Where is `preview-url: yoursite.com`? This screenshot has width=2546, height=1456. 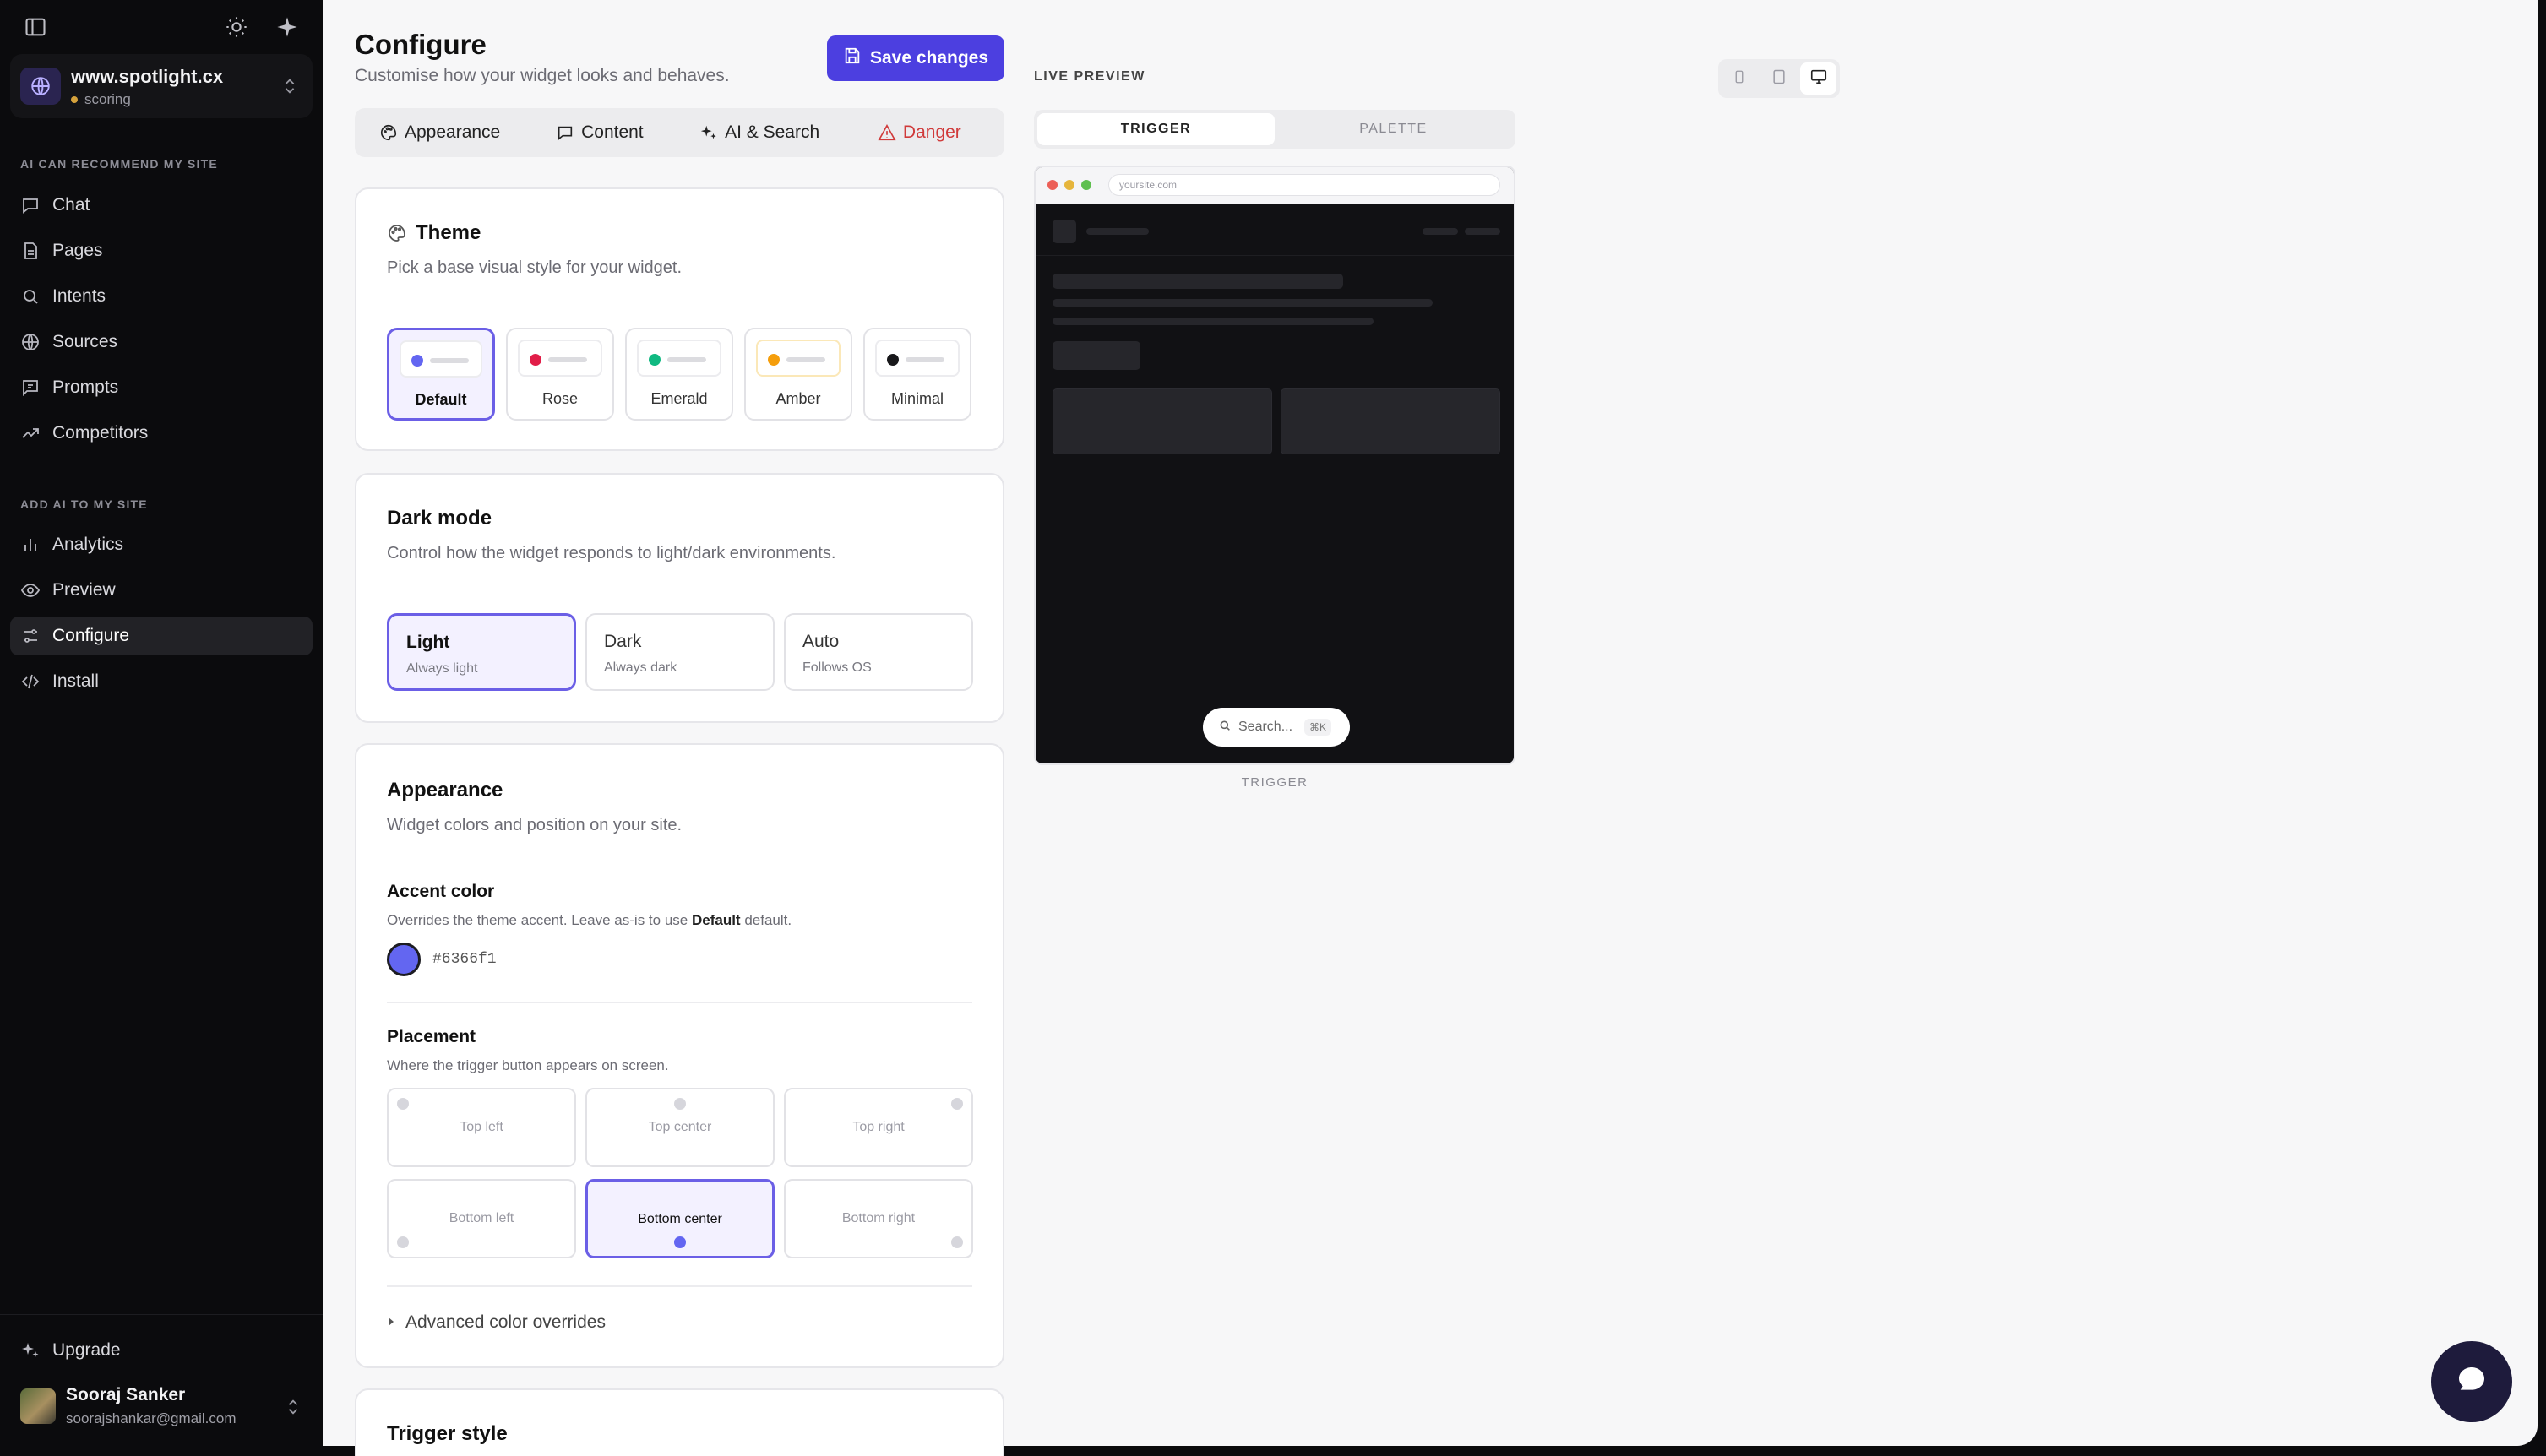 preview-url: yoursite.com is located at coordinates (1304, 185).